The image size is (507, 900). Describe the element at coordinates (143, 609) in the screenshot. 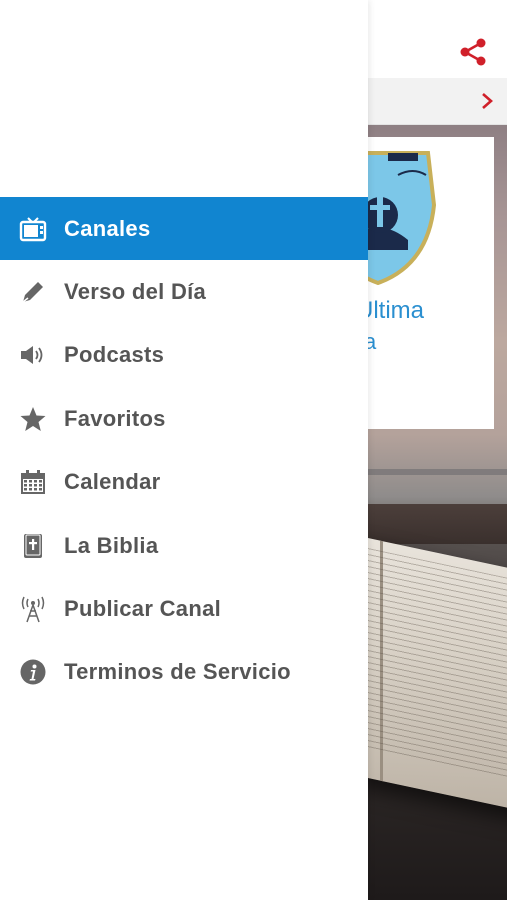

I see `menu-label: Publicar Canal` at that location.